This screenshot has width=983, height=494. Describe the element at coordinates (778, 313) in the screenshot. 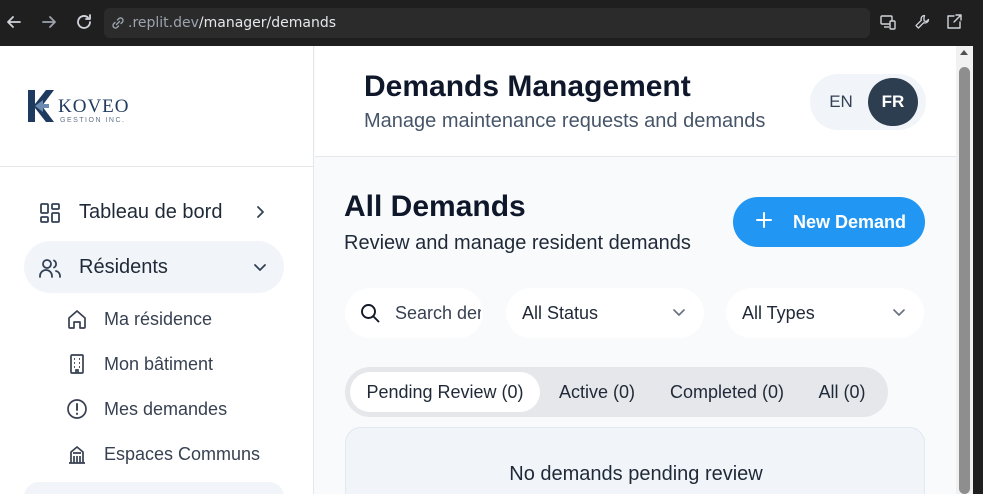

I see `type-filter-value: All Types` at that location.